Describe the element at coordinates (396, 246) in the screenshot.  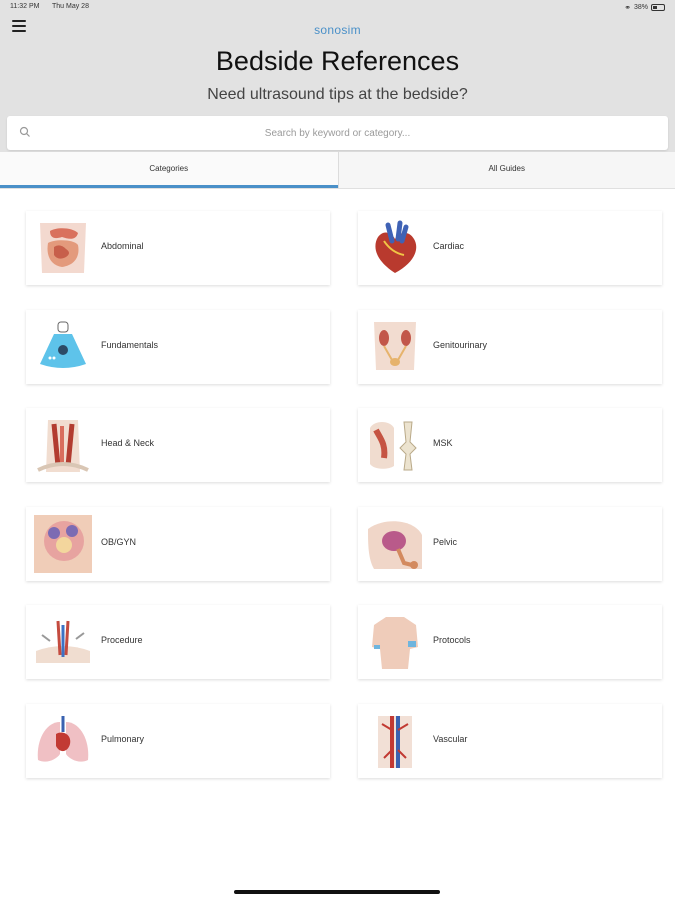
I see `heart-anatomy-icon` at that location.